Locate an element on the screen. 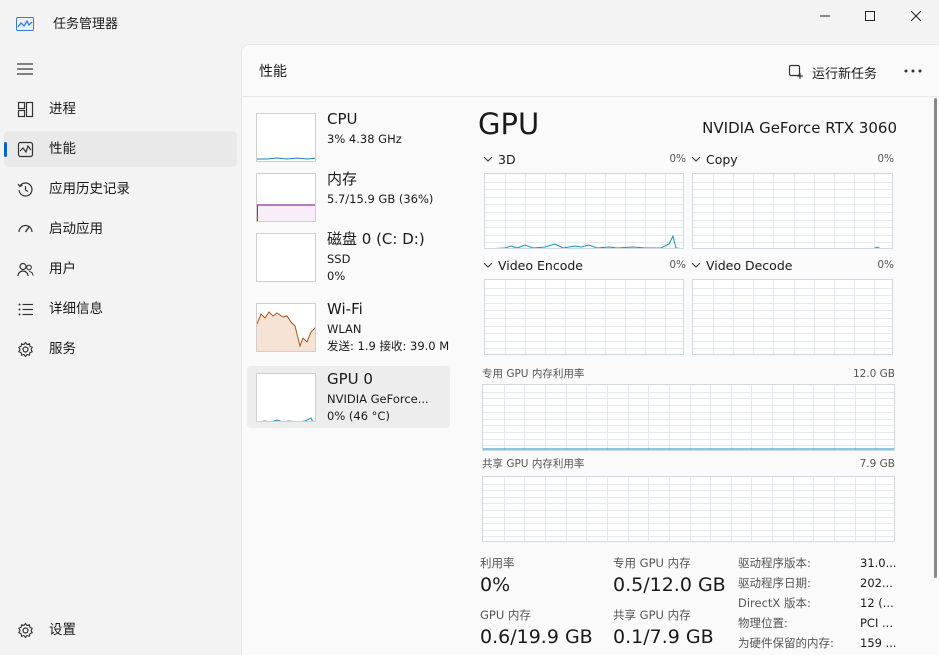 Image resolution: width=939 pixels, height=655 pixels. startup-apps-icon is located at coordinates (25, 228).